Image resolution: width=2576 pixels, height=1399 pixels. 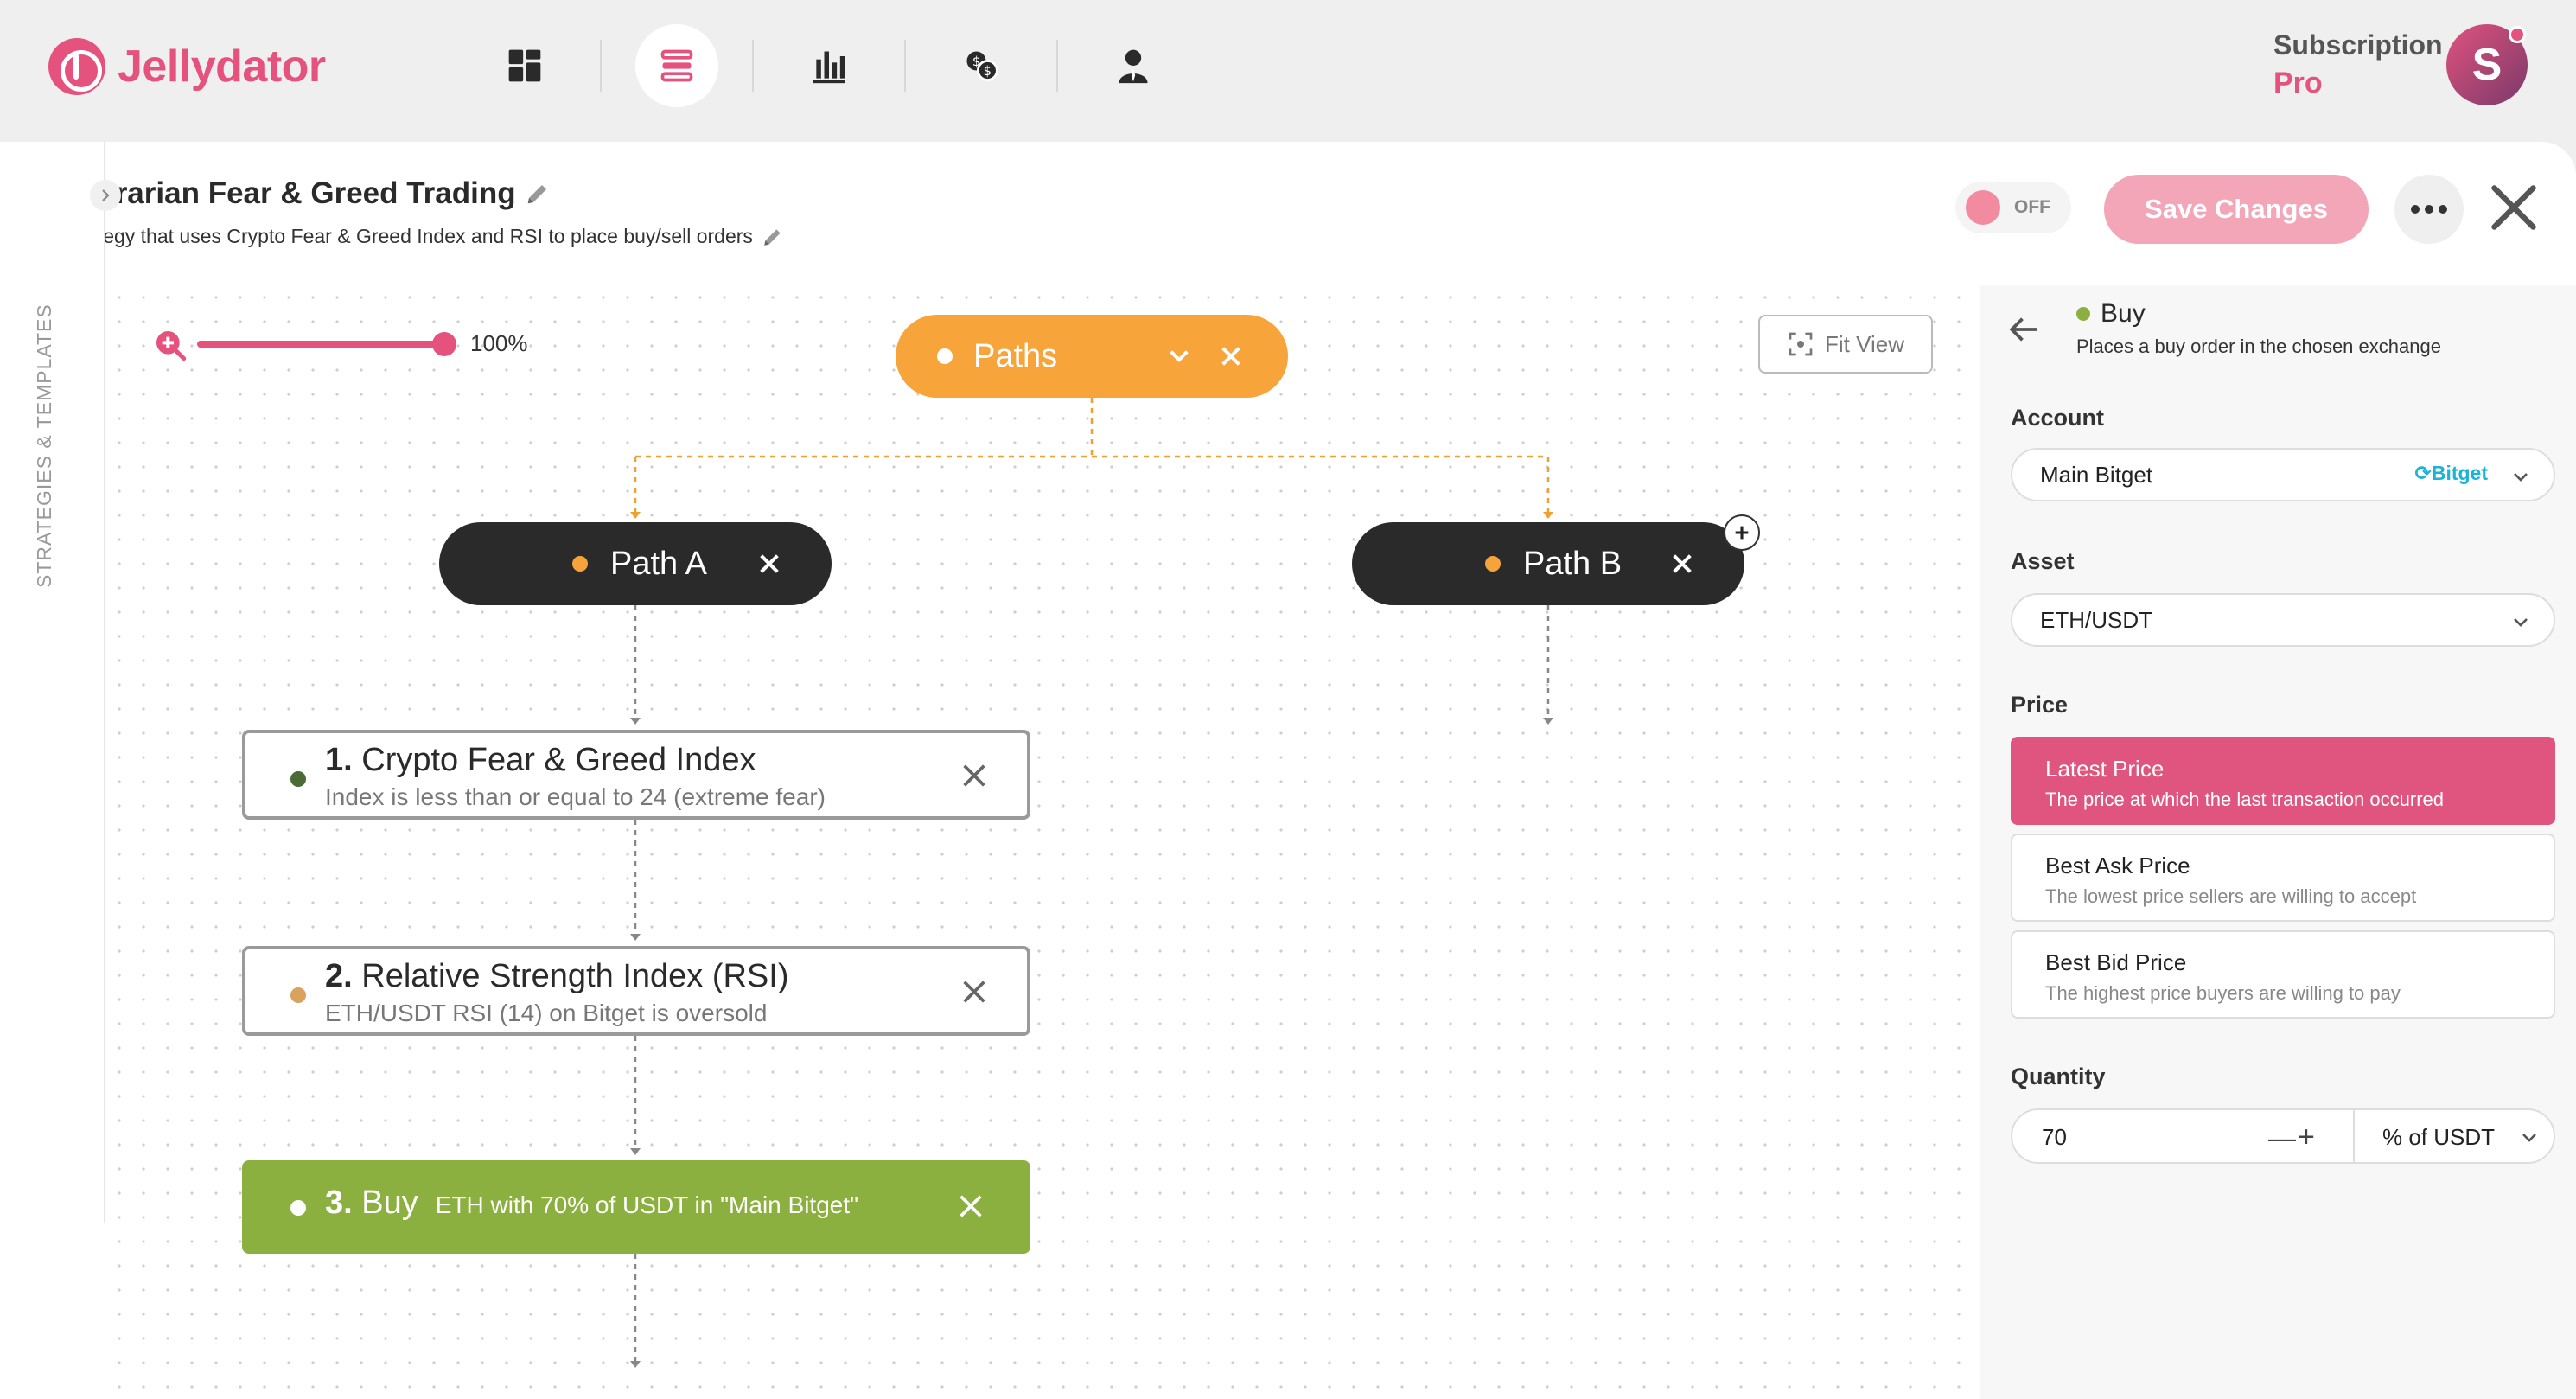 I want to click on decrement-button: —, so click(x=2282, y=1138).